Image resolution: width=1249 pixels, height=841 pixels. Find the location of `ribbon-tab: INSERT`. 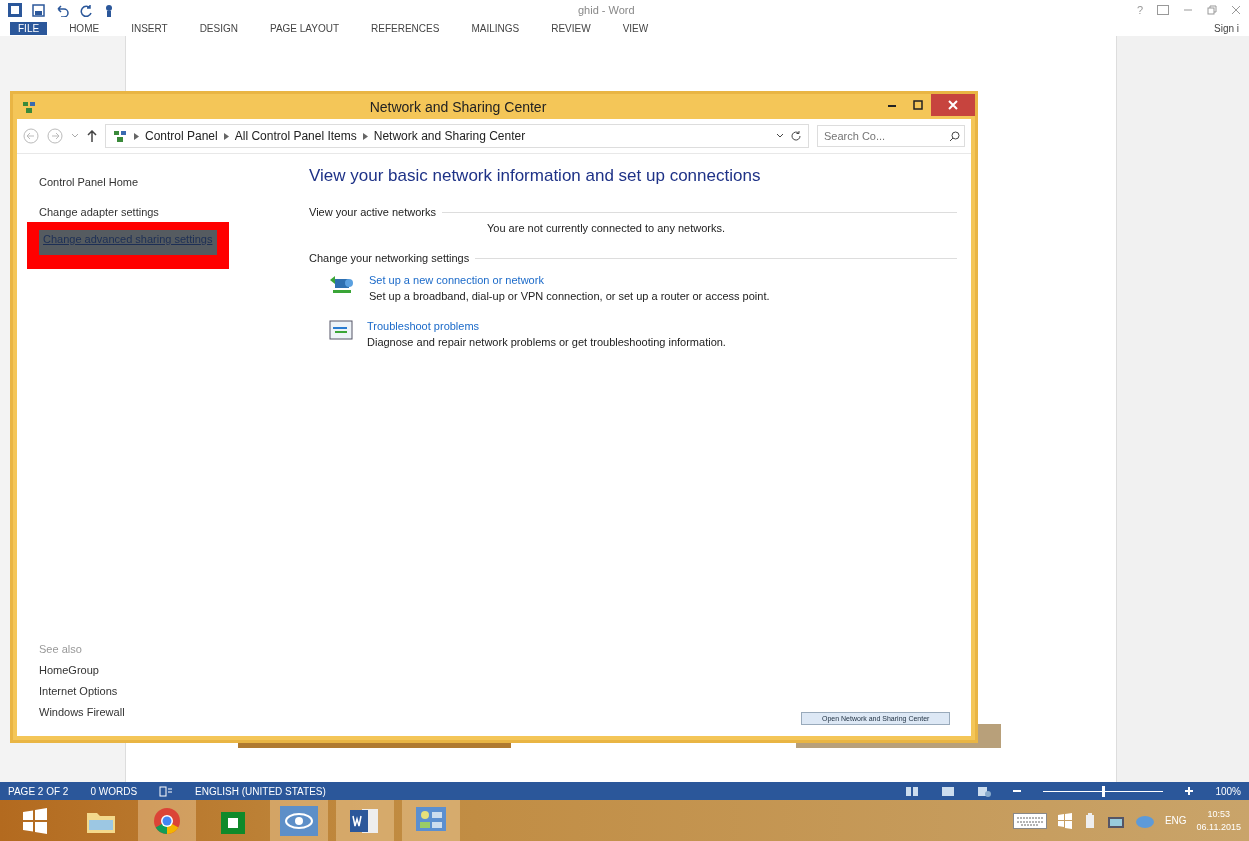

ribbon-tab: INSERT is located at coordinates (149, 28).